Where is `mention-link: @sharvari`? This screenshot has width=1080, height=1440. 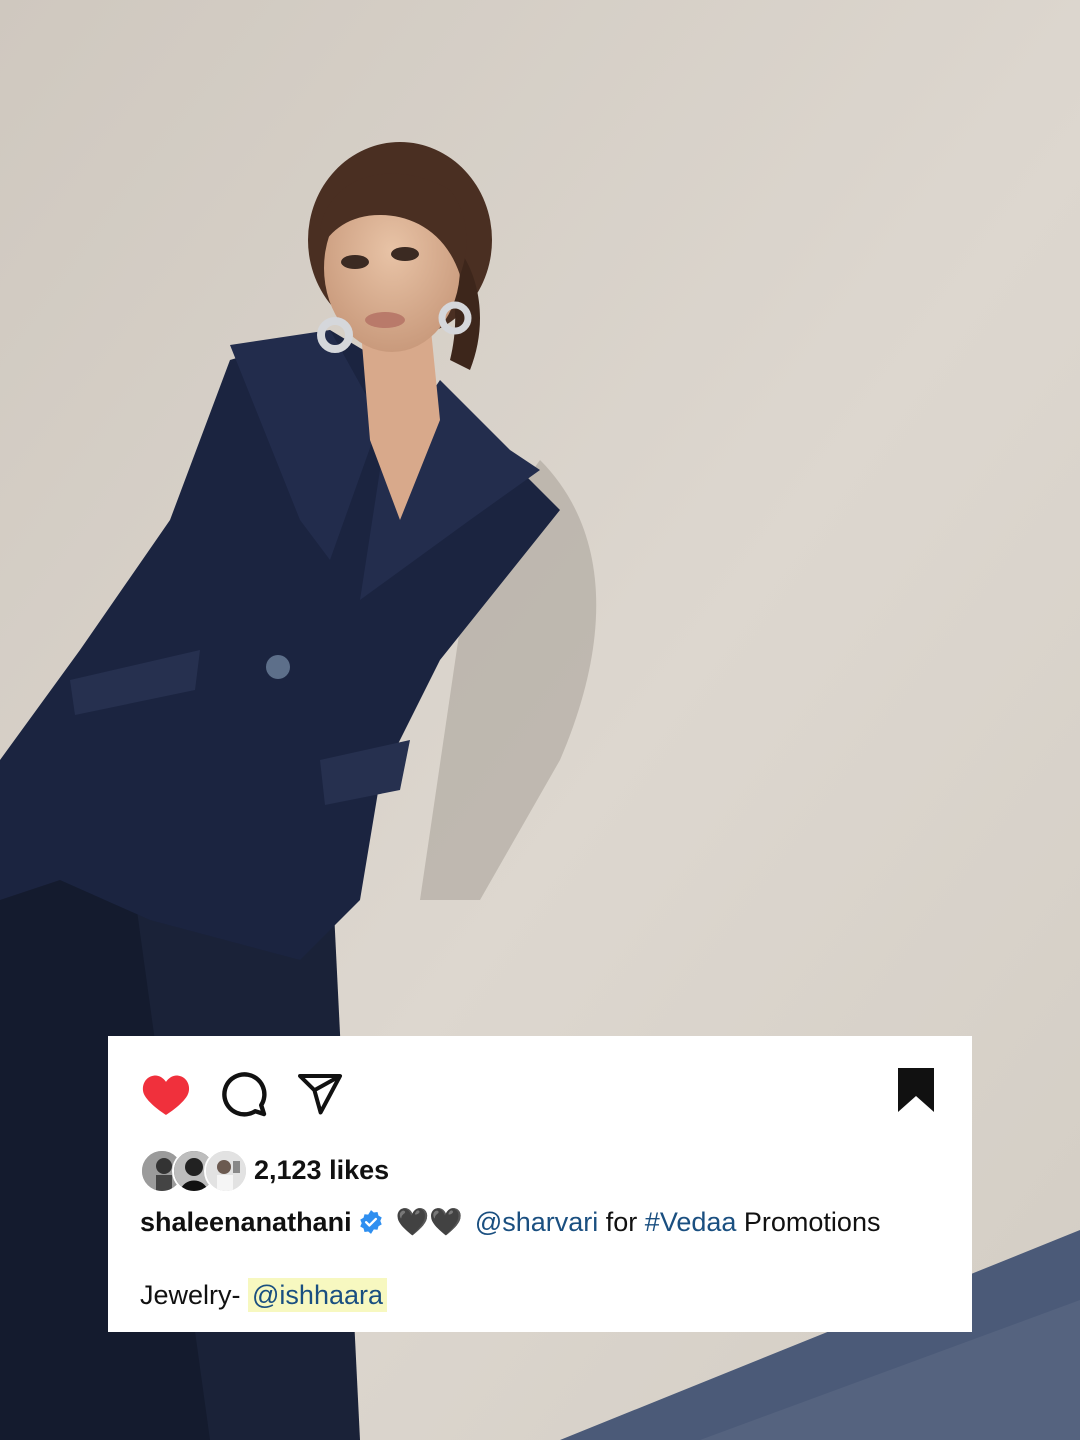
mention-link: @sharvari is located at coordinates (536, 1222).